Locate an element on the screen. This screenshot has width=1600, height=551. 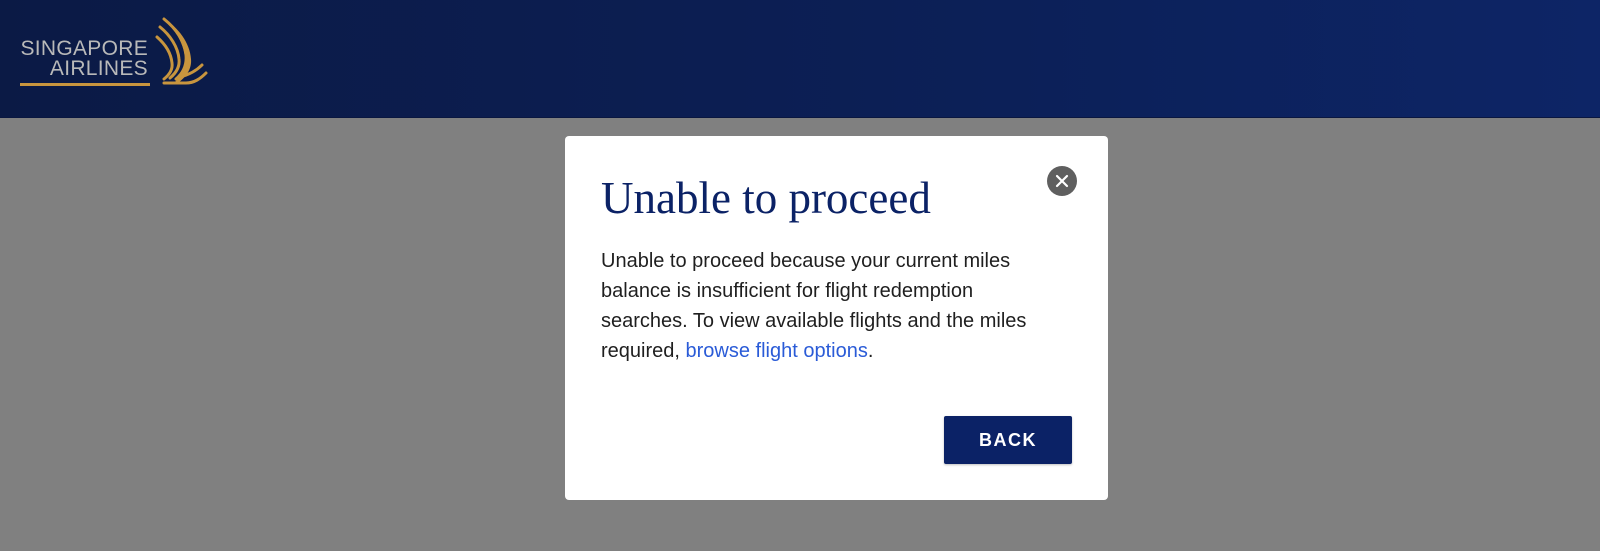
bird-icon is located at coordinates (181, 51).